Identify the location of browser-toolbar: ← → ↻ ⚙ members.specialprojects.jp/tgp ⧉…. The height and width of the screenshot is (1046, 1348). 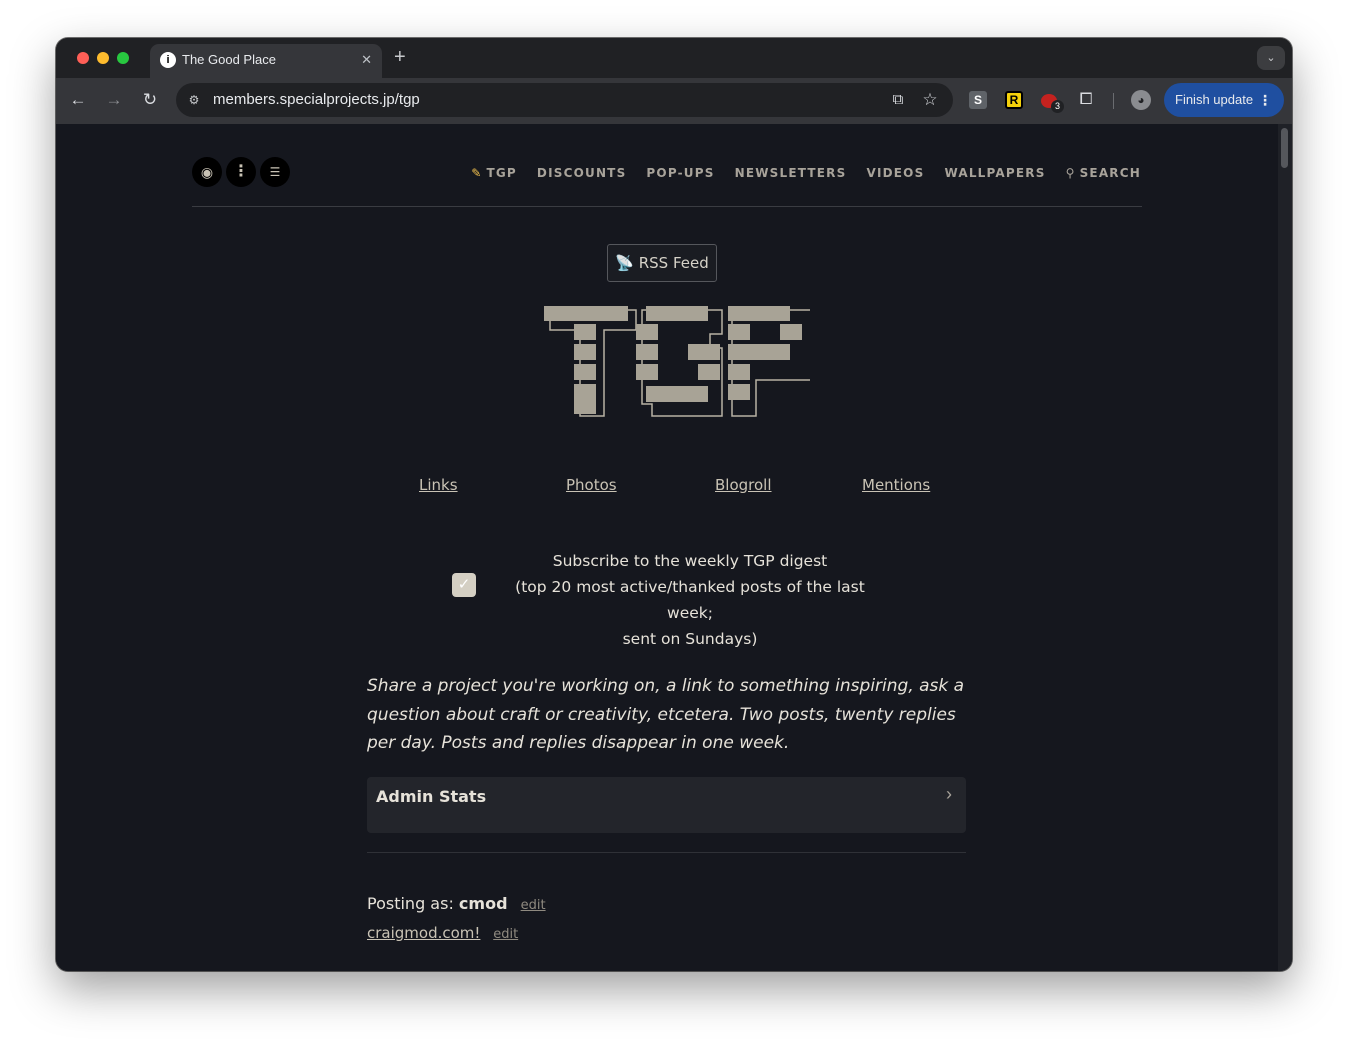
(674, 101).